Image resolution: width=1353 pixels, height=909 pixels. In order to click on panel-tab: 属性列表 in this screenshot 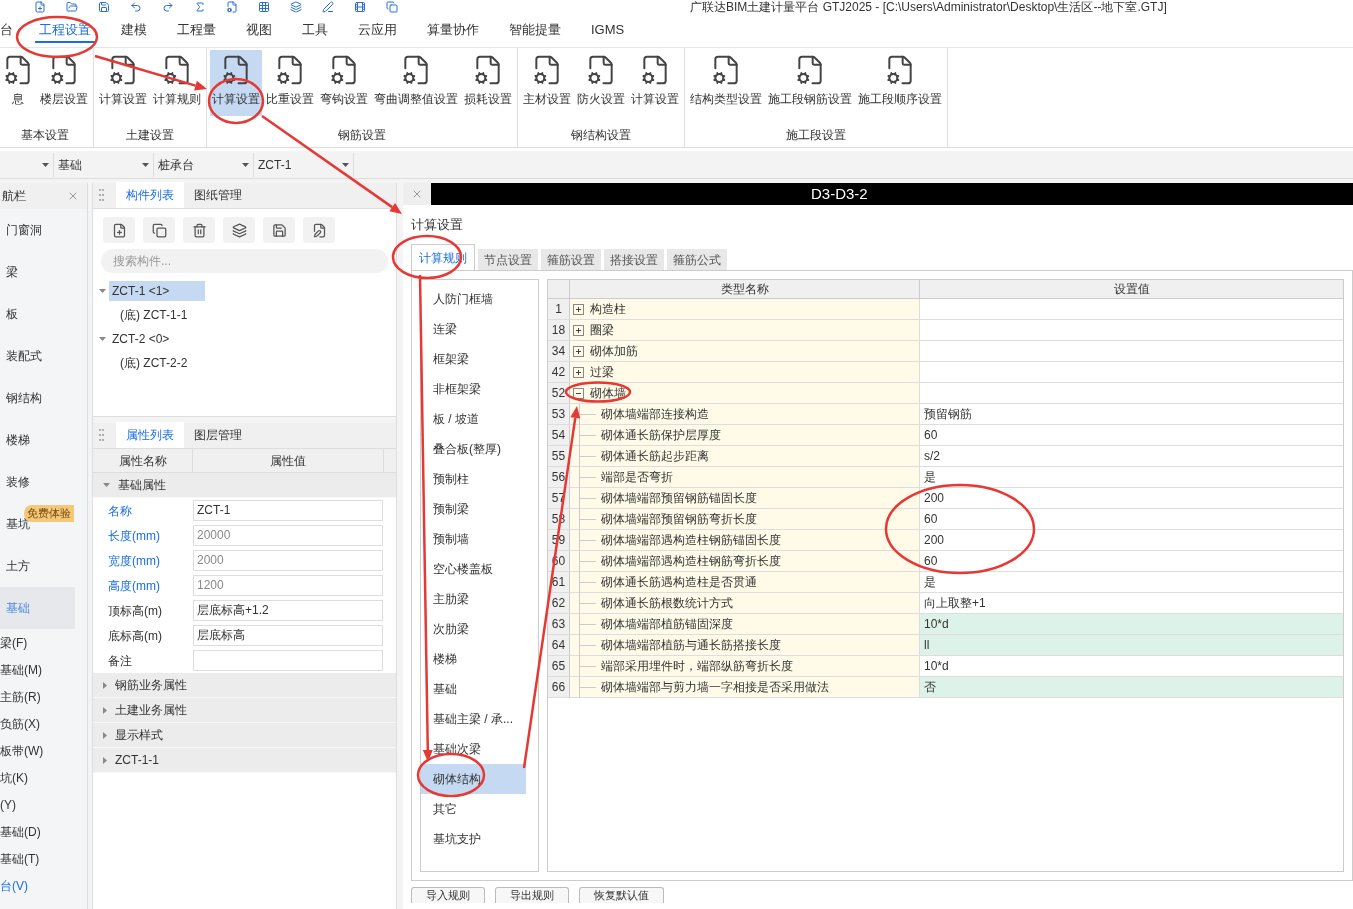, I will do `click(150, 435)`.